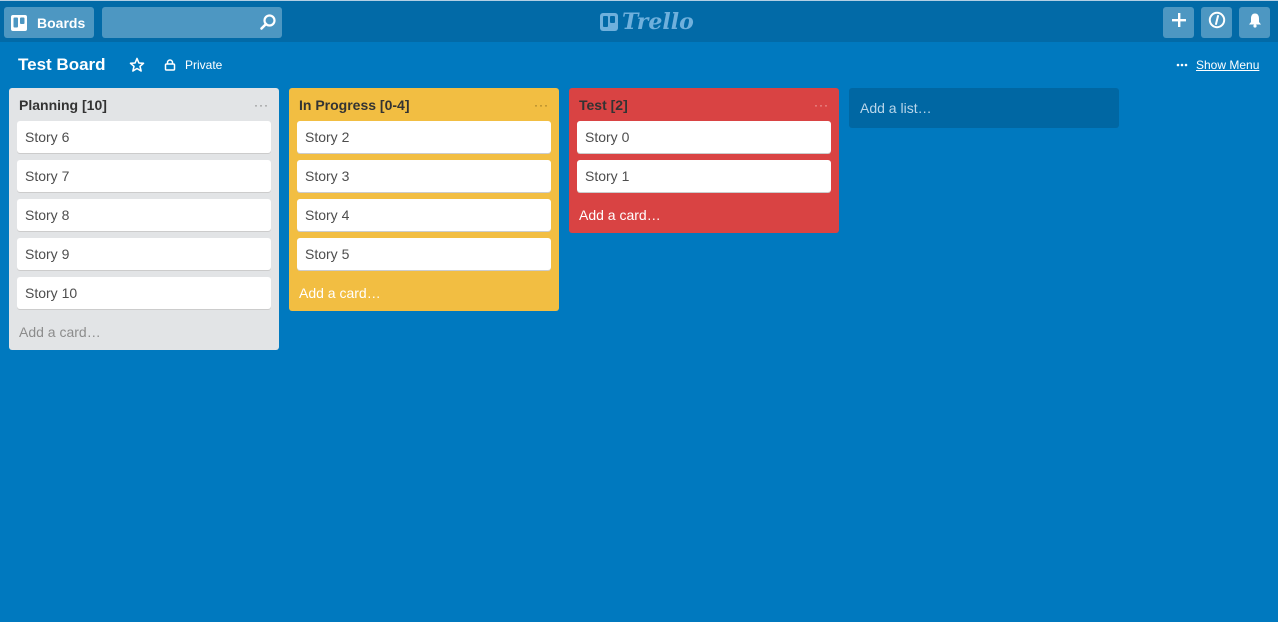 The height and width of the screenshot is (622, 1278). I want to click on star-icon, so click(137, 67).